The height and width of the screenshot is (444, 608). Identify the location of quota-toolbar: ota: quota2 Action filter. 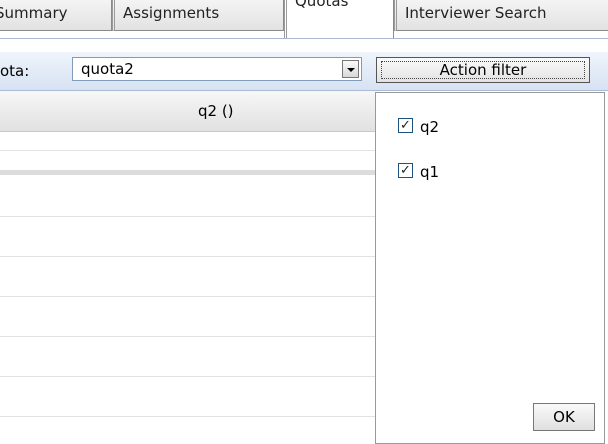
(304, 71).